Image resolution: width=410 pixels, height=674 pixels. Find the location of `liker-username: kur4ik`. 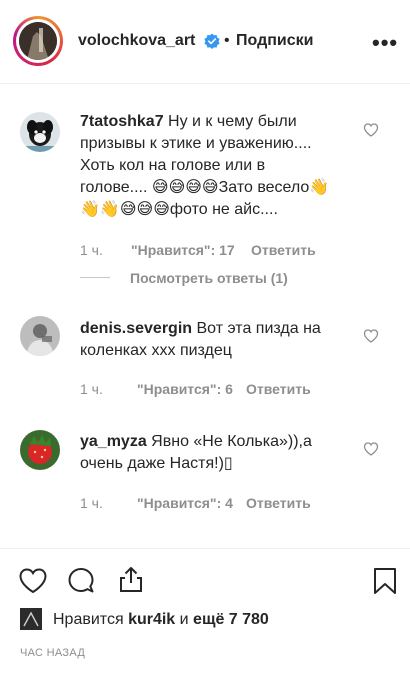

liker-username: kur4ik is located at coordinates (151, 619).